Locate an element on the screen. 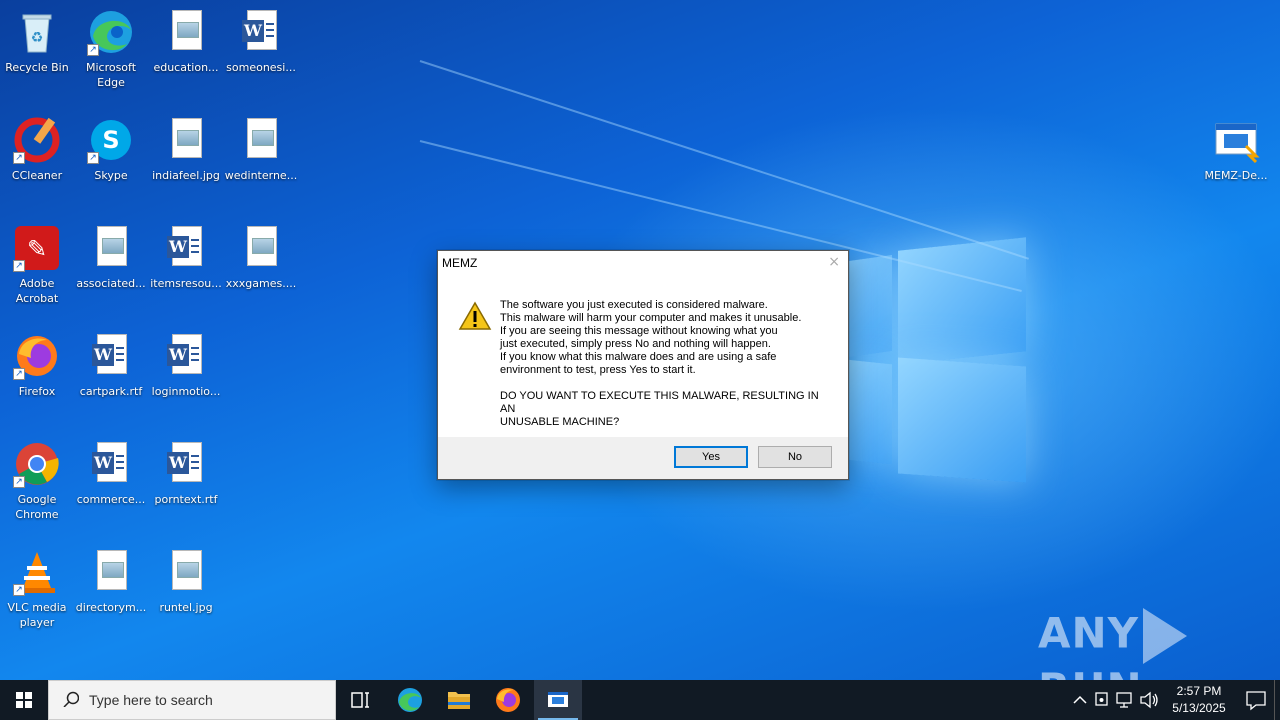  desktop-icon-skype: S ↗ Skype is located at coordinates (111, 149).